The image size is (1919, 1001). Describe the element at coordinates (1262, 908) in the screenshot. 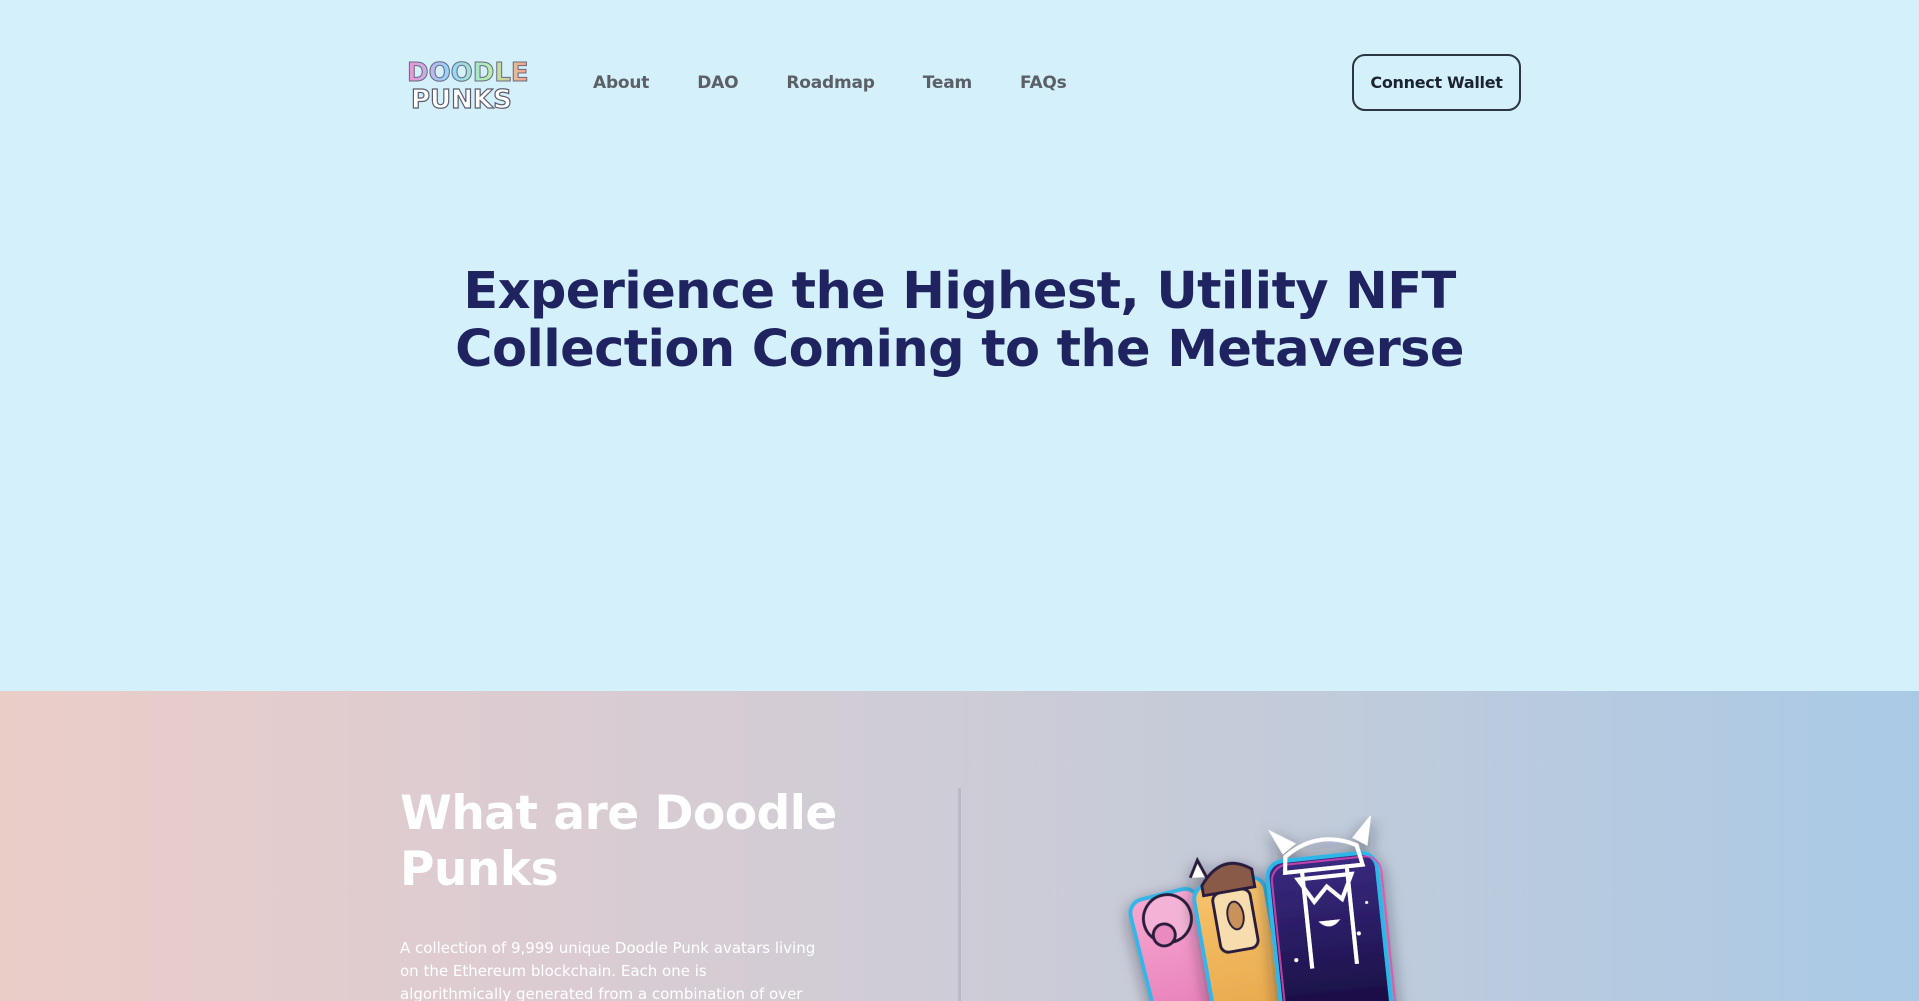

I see `punk-cards-illustration` at that location.